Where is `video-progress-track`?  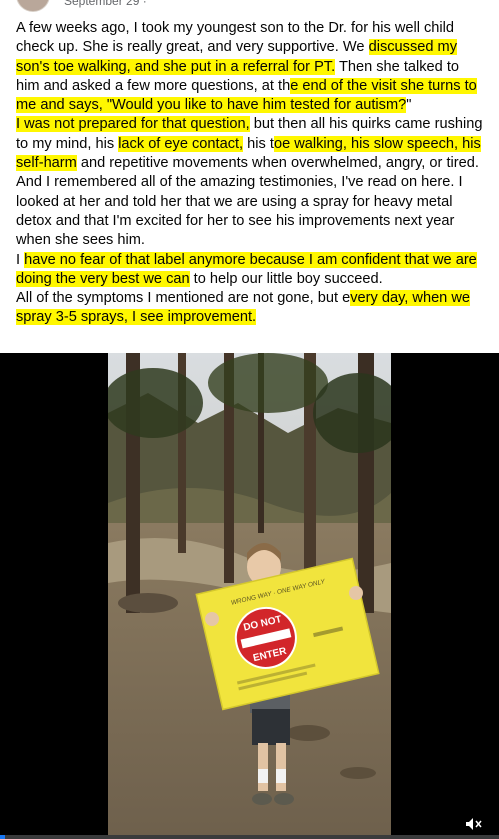 video-progress-track is located at coordinates (249, 837).